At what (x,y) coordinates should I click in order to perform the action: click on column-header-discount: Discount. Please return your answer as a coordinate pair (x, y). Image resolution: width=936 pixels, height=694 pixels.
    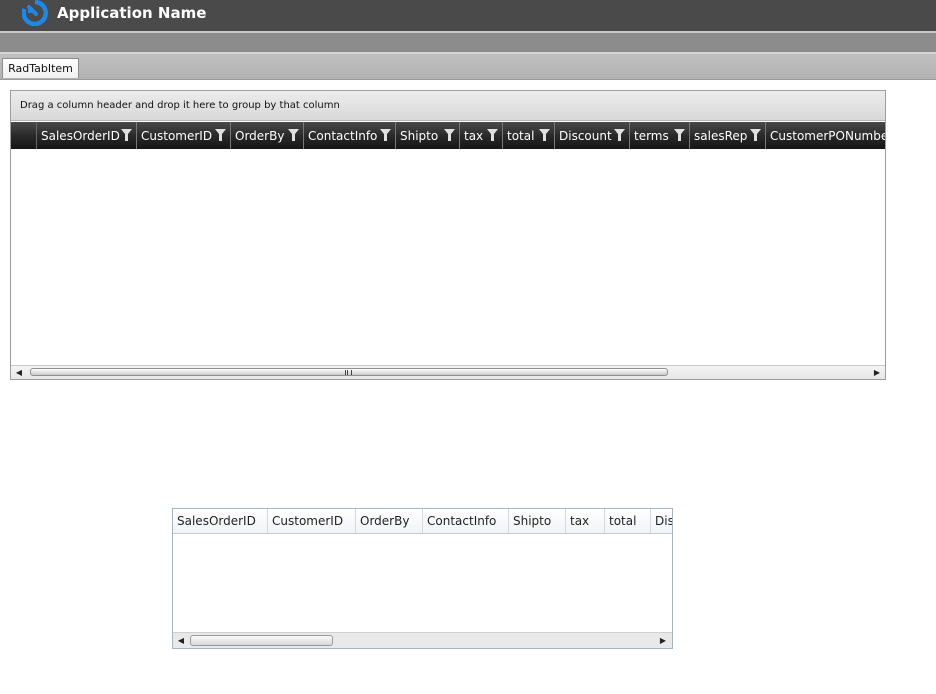
    Looking at the image, I should click on (592, 135).